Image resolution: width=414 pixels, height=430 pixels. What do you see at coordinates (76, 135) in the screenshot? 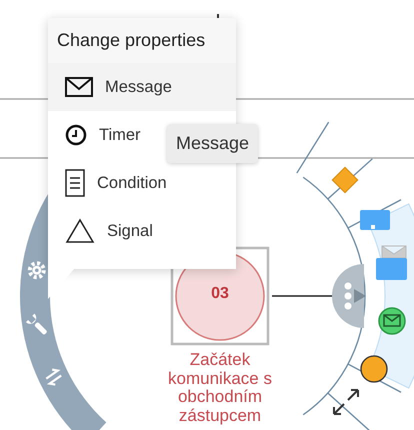
I see `clock-icon` at bounding box center [76, 135].